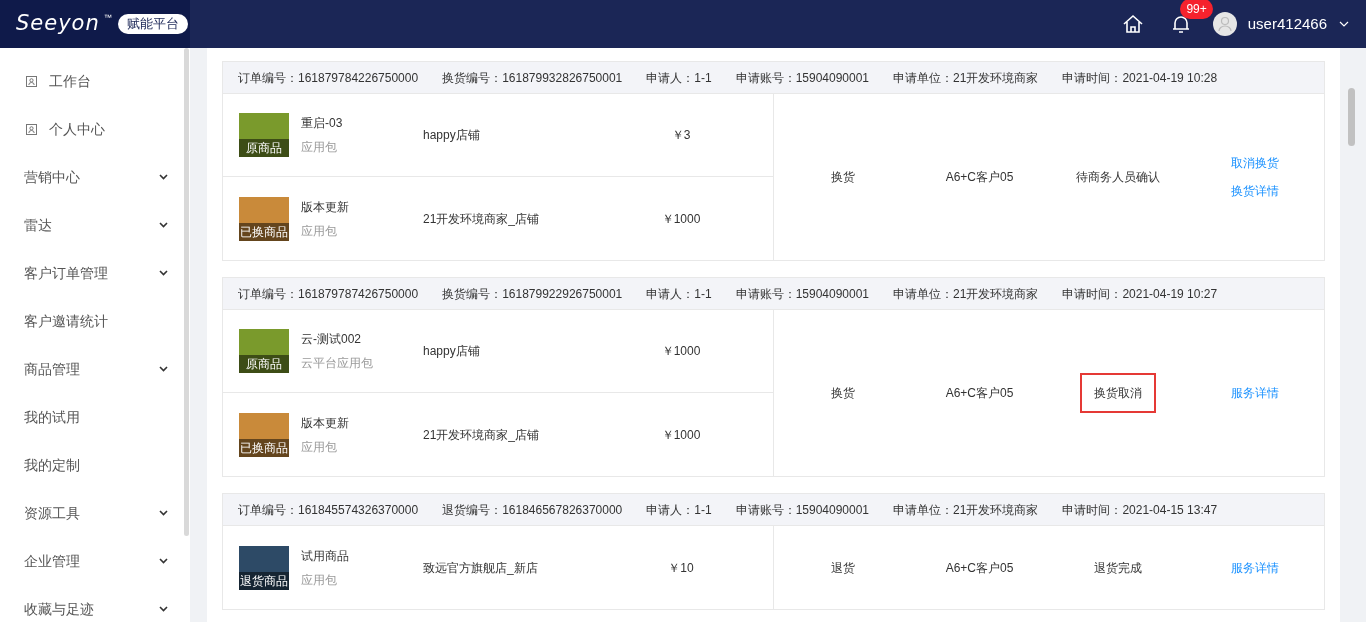 The image size is (1366, 622). What do you see at coordinates (1132, 24) in the screenshot?
I see `home-icon` at bounding box center [1132, 24].